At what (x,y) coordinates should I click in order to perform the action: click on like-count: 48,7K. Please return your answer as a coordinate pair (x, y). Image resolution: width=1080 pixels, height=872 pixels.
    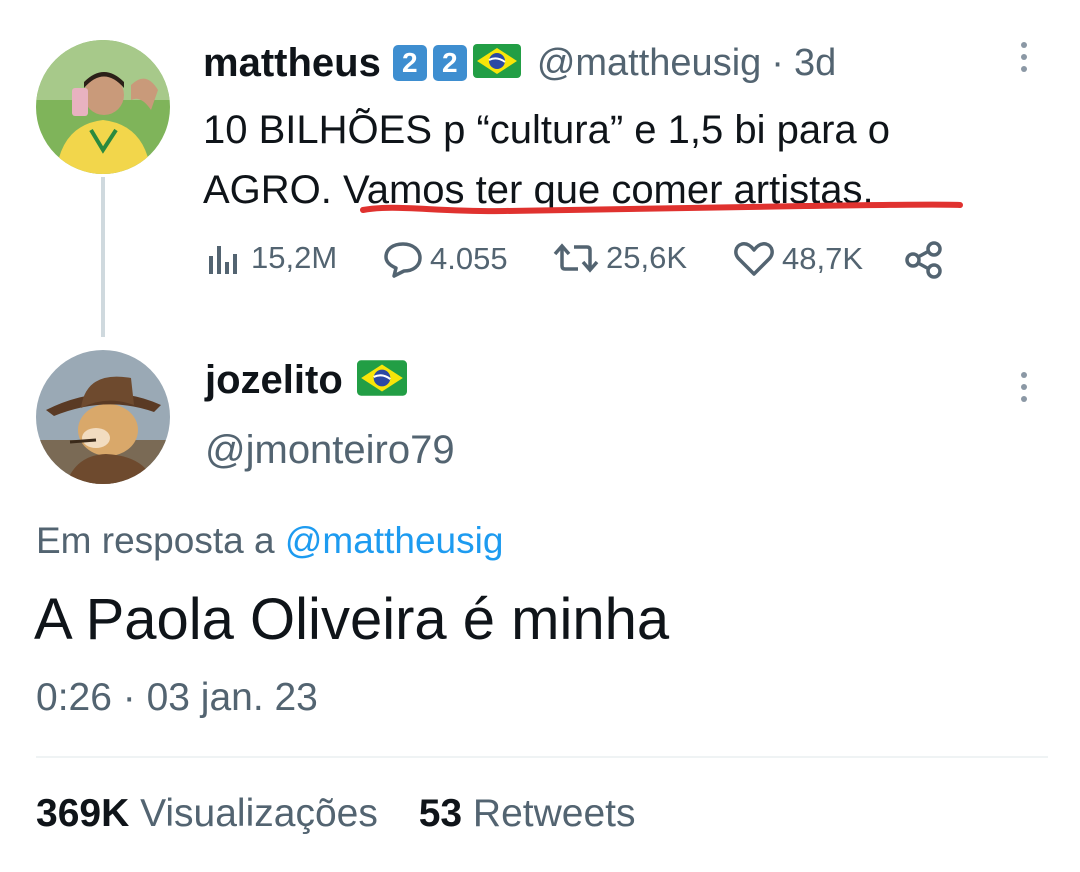
    Looking at the image, I should click on (823, 258).